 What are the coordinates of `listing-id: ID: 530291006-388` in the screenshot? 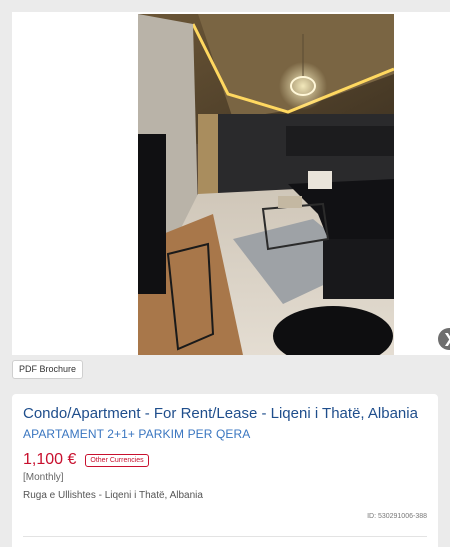 It's located at (397, 516).